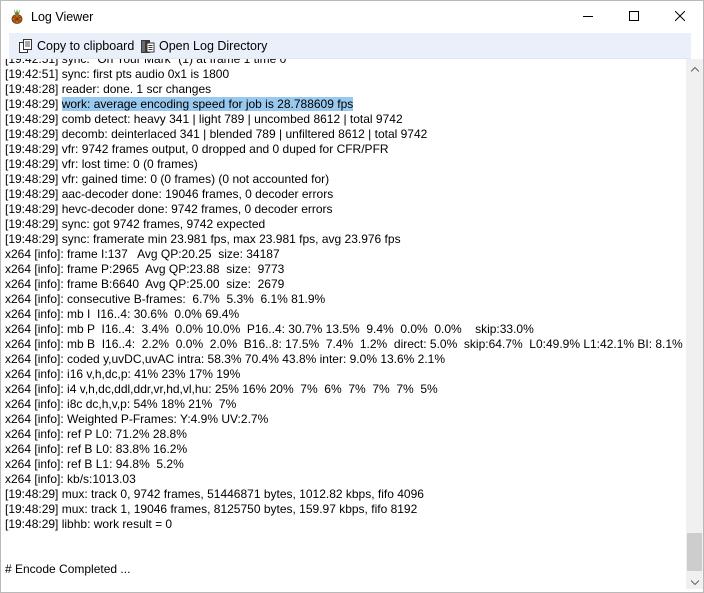 This screenshot has height=593, width=704. Describe the element at coordinates (344, 89) in the screenshot. I see `log-line: [19:48:28] reader: done. 1 scr changes` at that location.